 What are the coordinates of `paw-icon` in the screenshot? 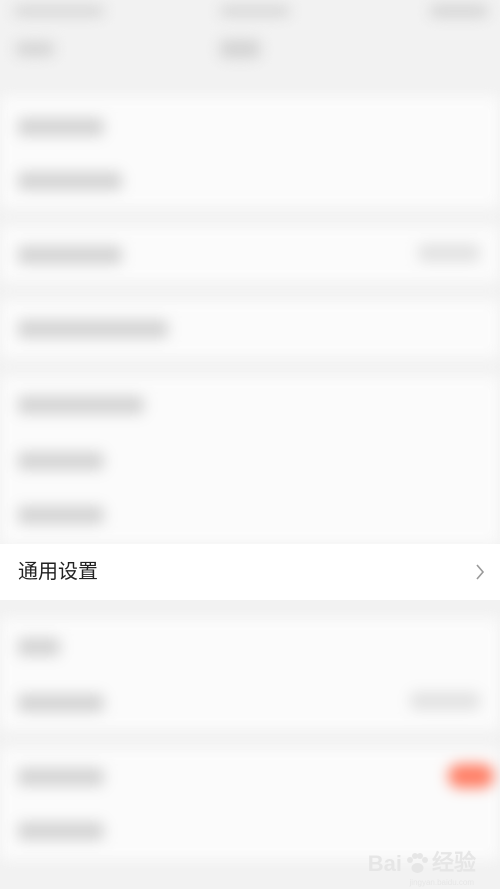 It's located at (417, 863).